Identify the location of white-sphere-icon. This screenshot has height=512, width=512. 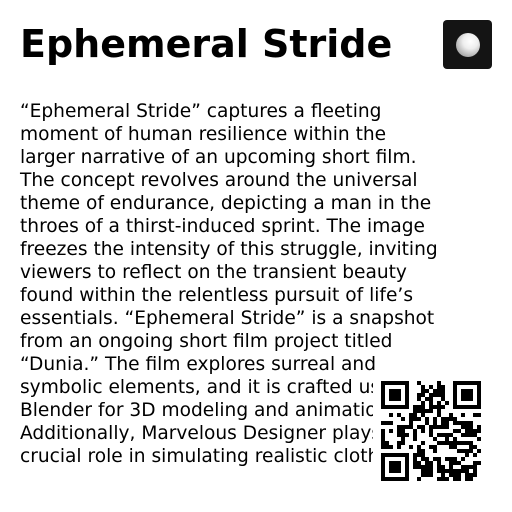
(467, 44).